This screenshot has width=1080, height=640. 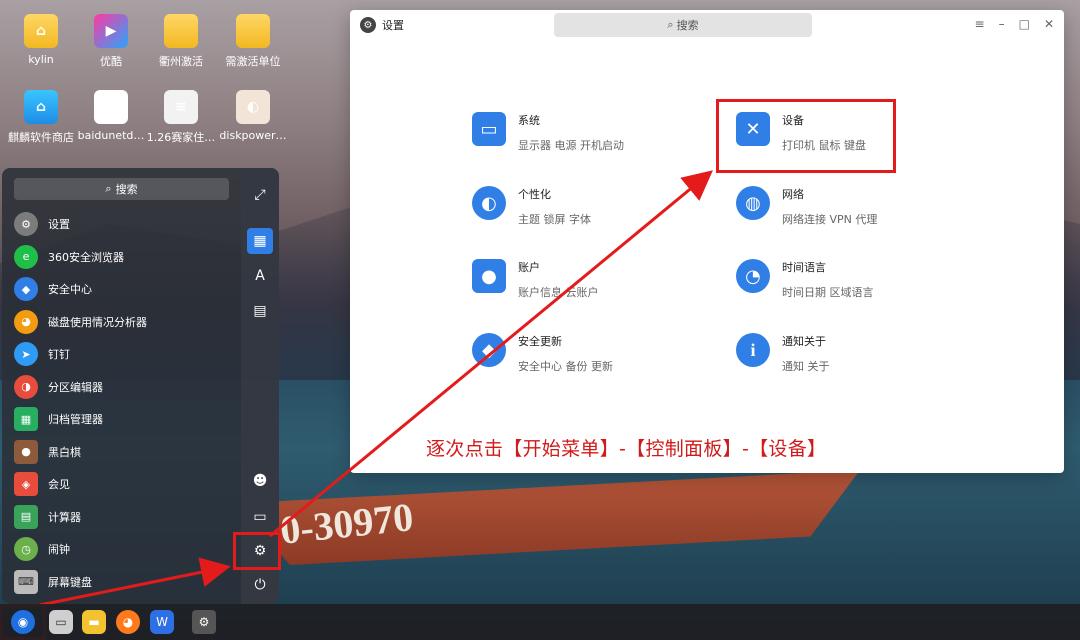 What do you see at coordinates (980, 24) in the screenshot?
I see `menu-icon: ≡` at bounding box center [980, 24].